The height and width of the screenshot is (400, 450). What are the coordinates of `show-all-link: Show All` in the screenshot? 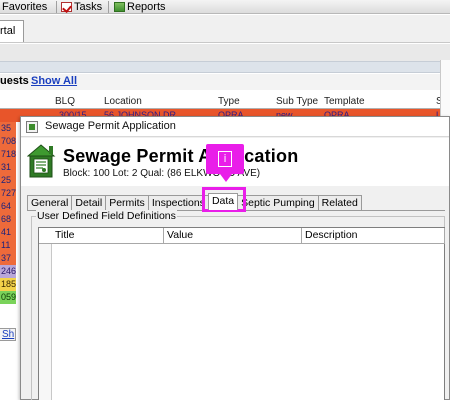 It's located at (54, 81).